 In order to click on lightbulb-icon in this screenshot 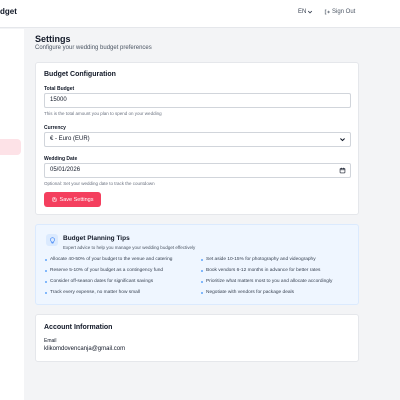, I will do `click(52, 239)`.